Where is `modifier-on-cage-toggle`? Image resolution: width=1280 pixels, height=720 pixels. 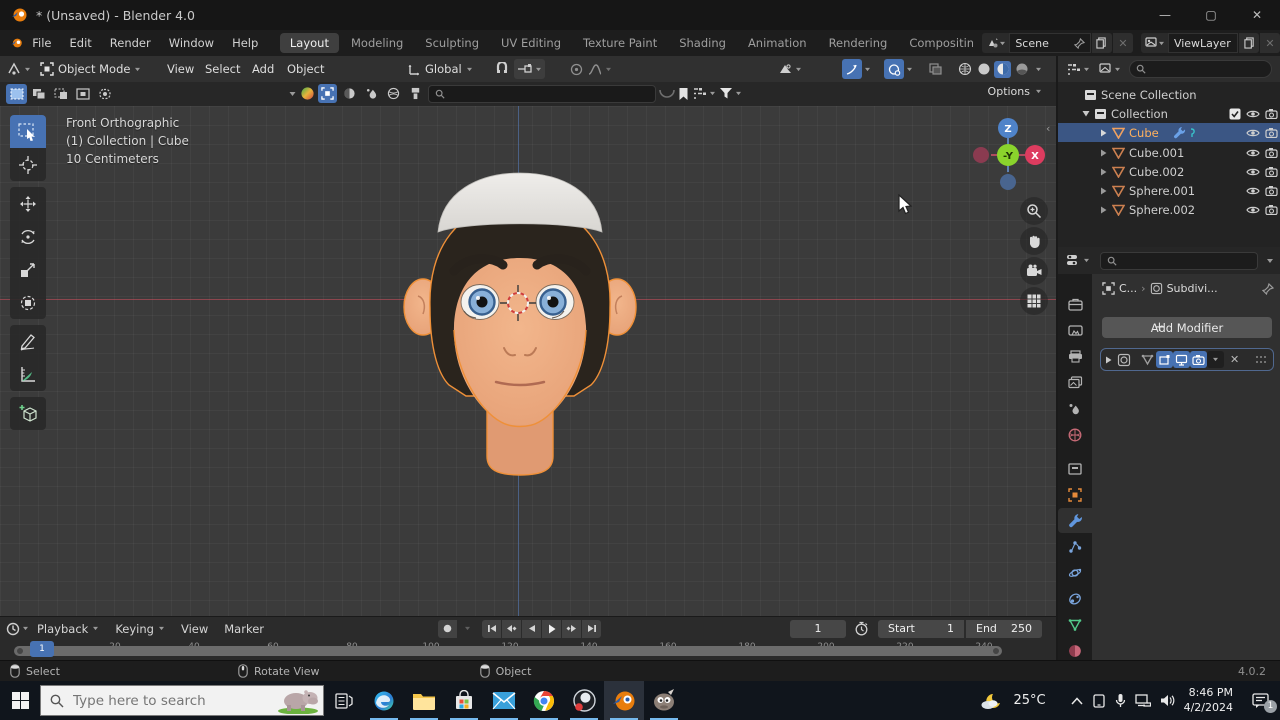 modifier-on-cage-toggle is located at coordinates (1164, 359).